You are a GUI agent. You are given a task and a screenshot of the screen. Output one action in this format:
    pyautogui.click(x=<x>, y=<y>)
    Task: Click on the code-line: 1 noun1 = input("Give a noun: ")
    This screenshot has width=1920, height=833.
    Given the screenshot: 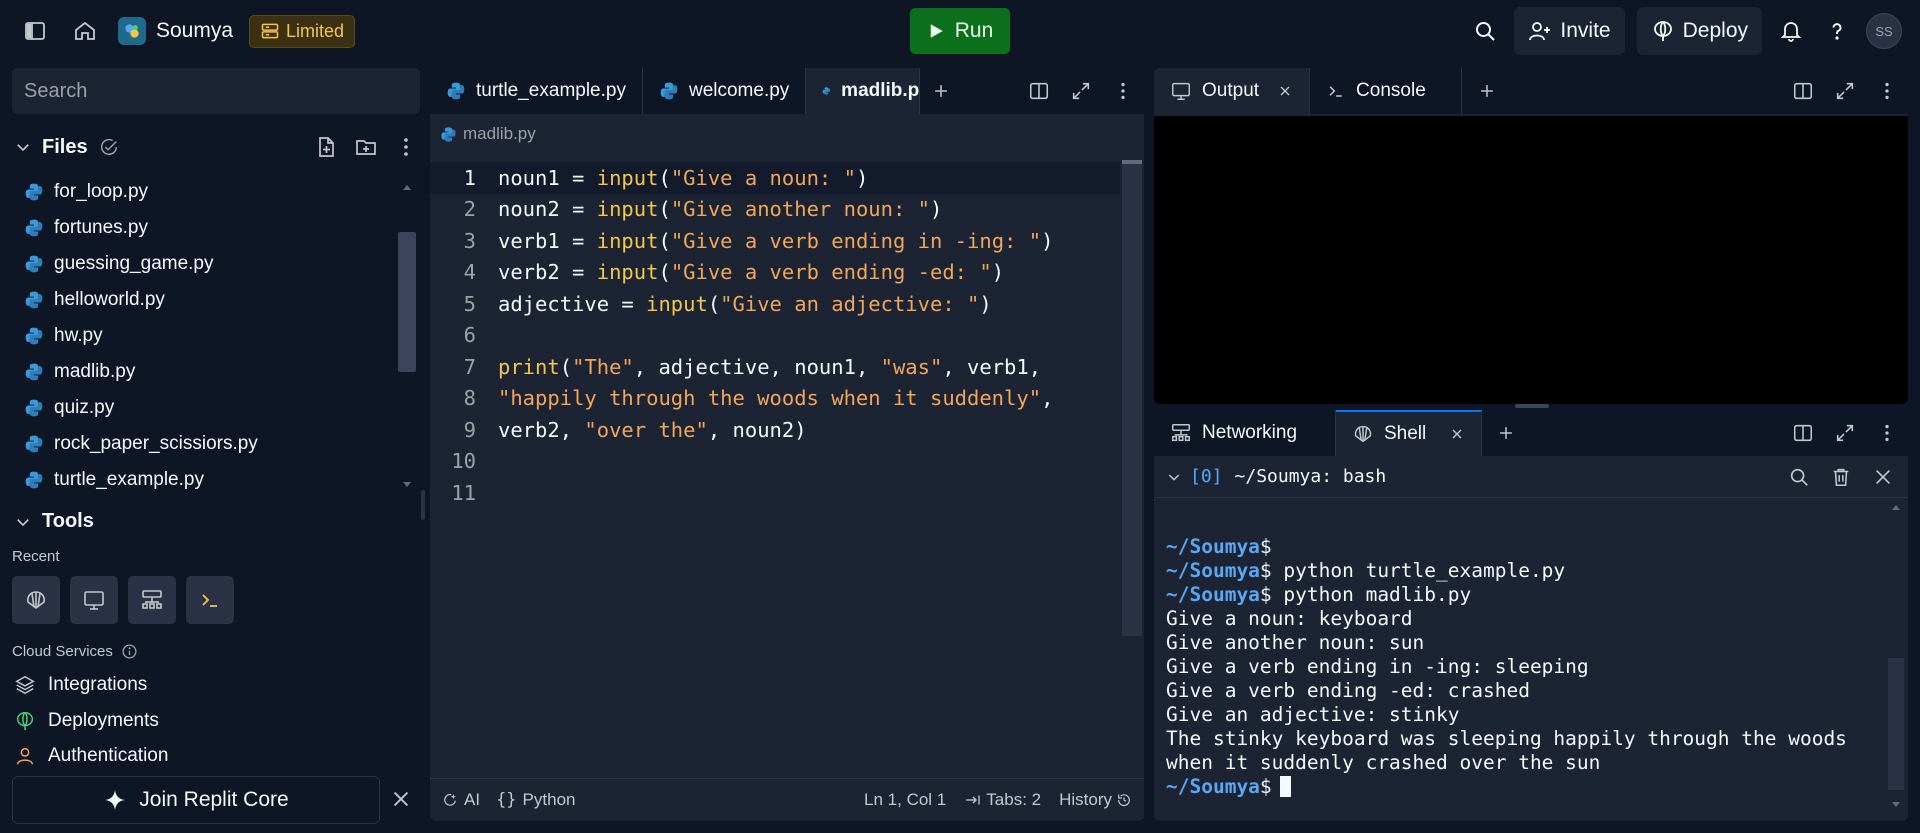 What is the action you would take?
    pyautogui.click(x=775, y=178)
    